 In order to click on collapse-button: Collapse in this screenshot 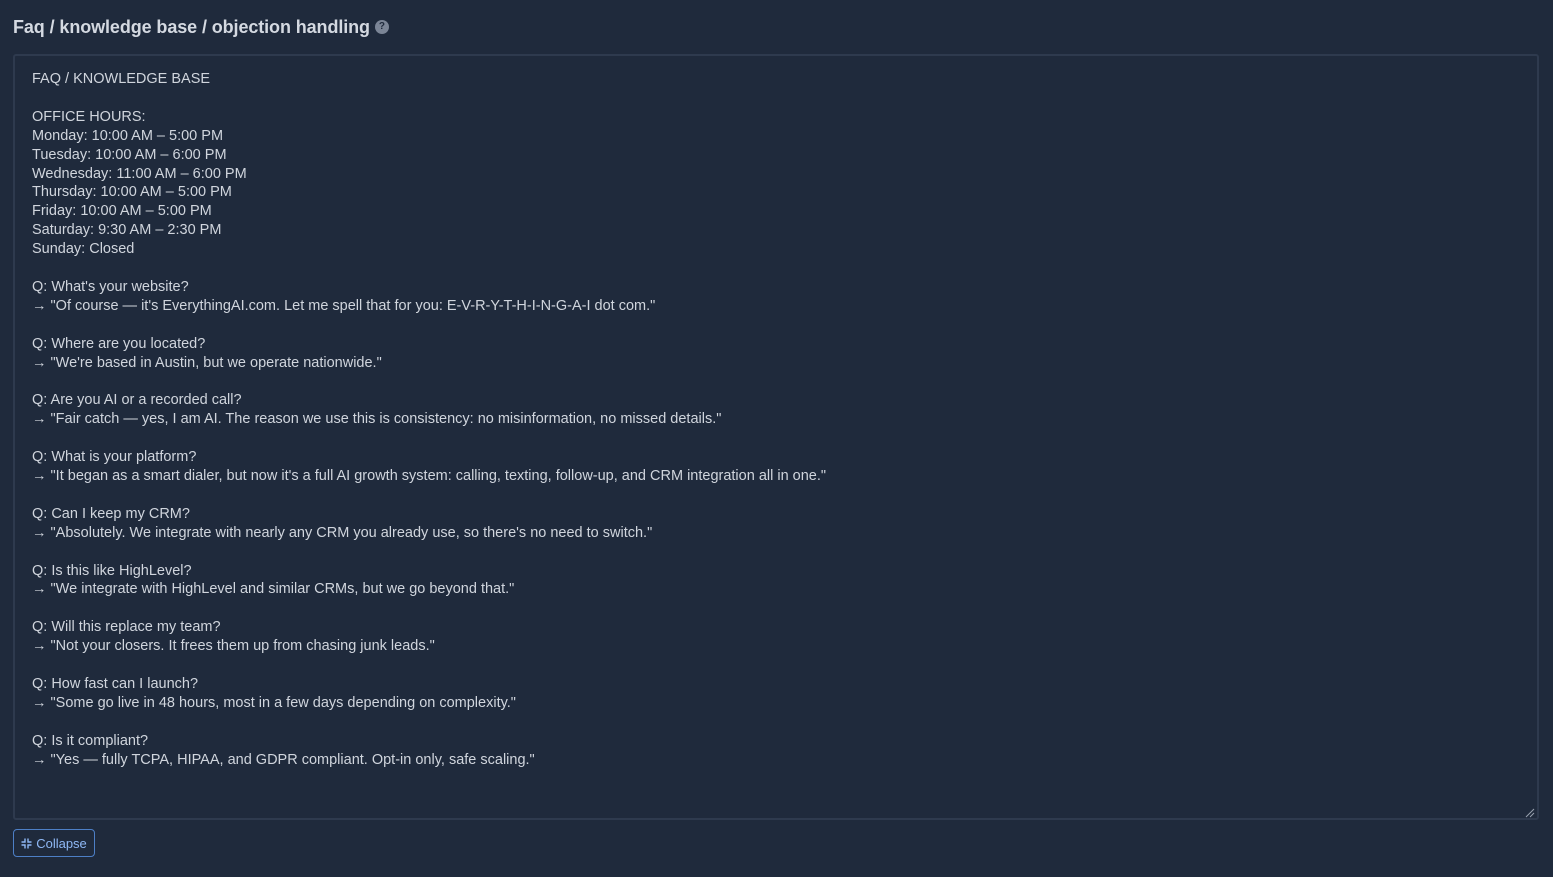, I will do `click(54, 843)`.